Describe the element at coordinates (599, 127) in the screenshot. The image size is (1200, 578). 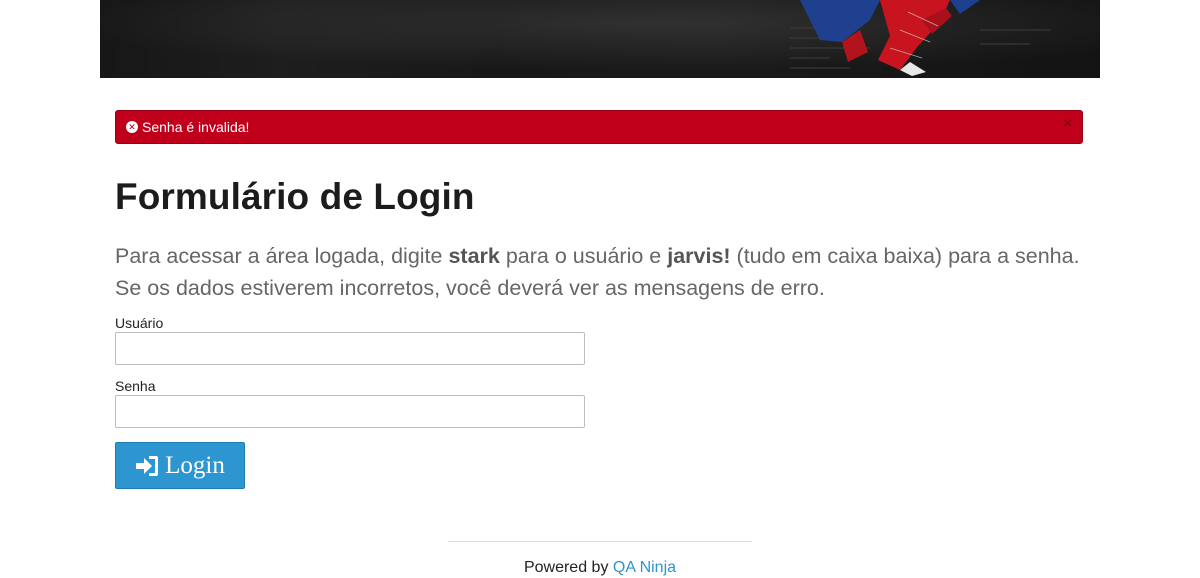
I see `error-alert: ✕ Senha é invalida! ×` at that location.